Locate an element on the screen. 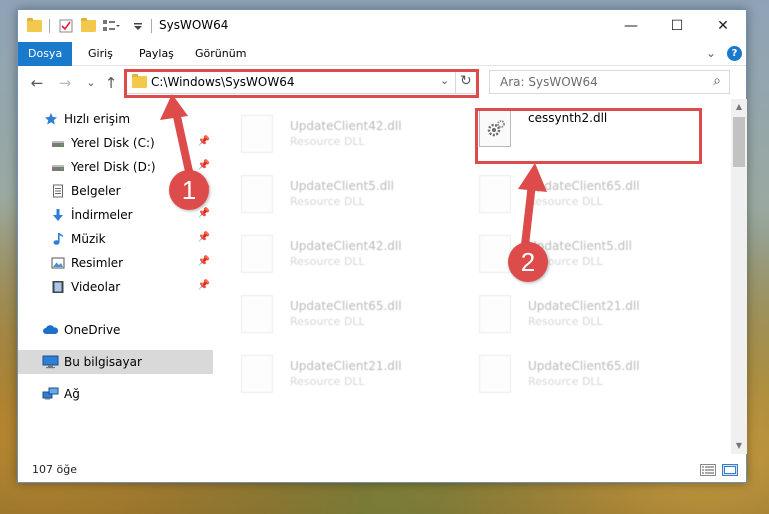 This screenshot has width=769, height=514. arrow-2-head is located at coordinates (532, 177).